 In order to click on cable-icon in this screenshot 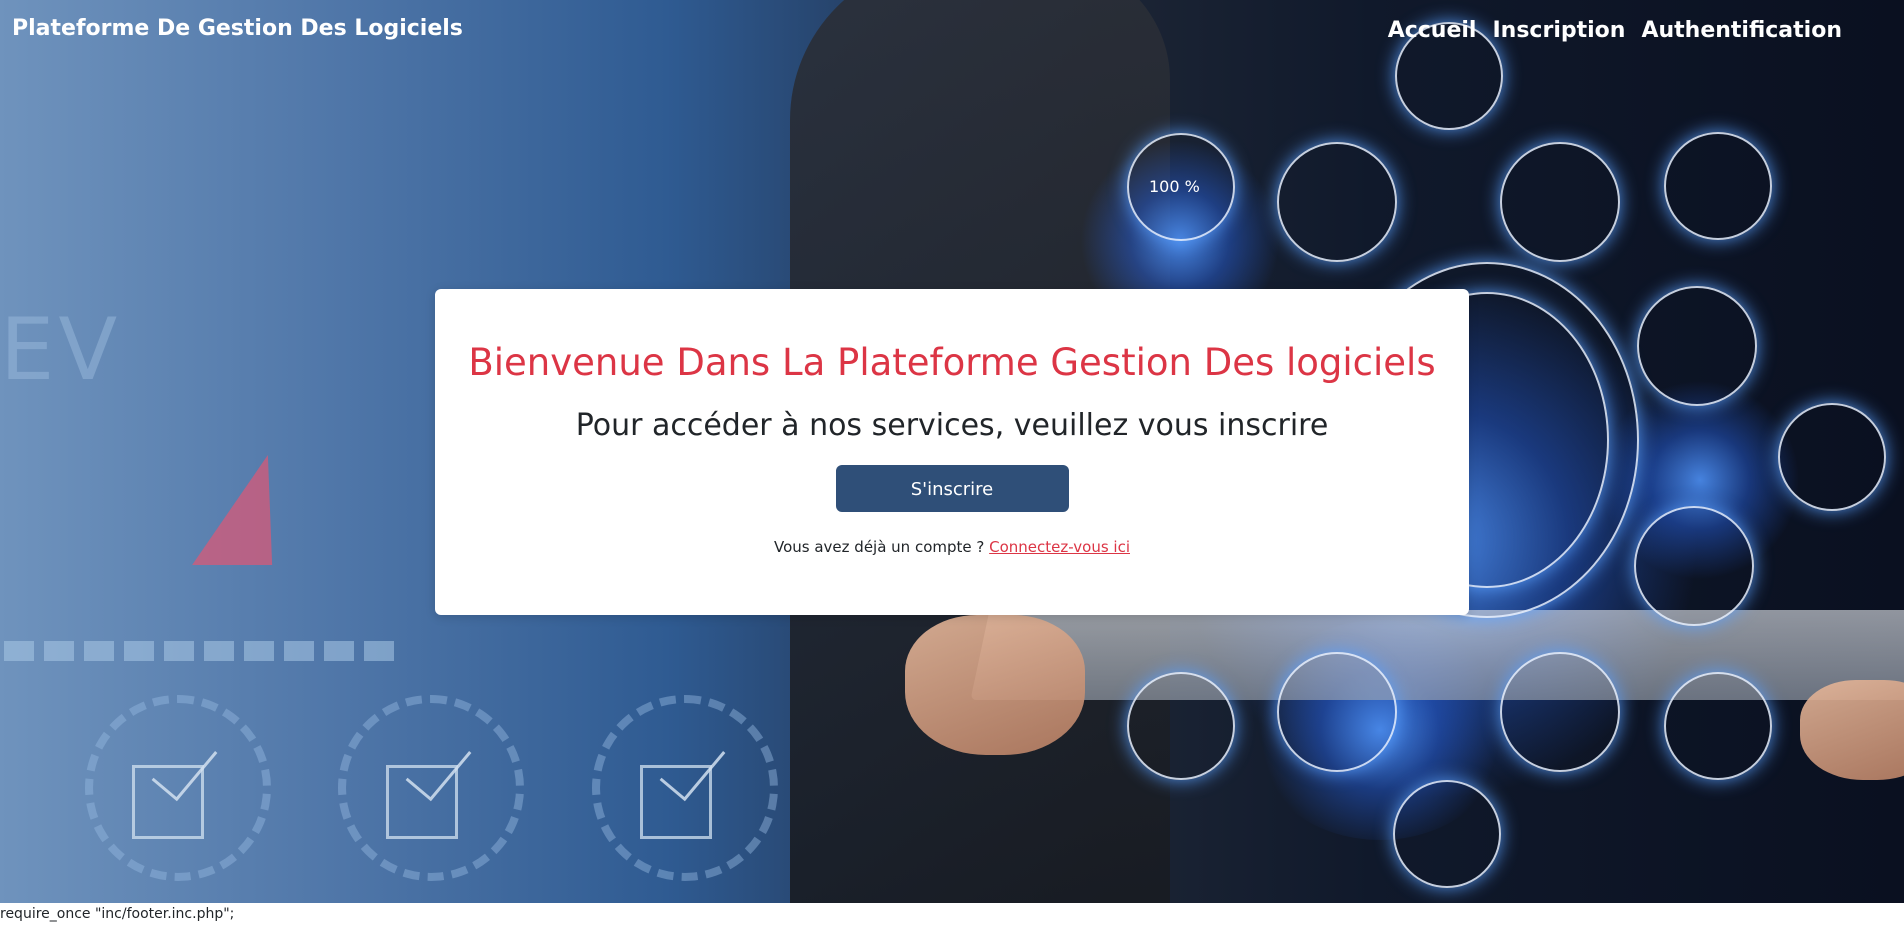, I will do `click(1694, 566)`.